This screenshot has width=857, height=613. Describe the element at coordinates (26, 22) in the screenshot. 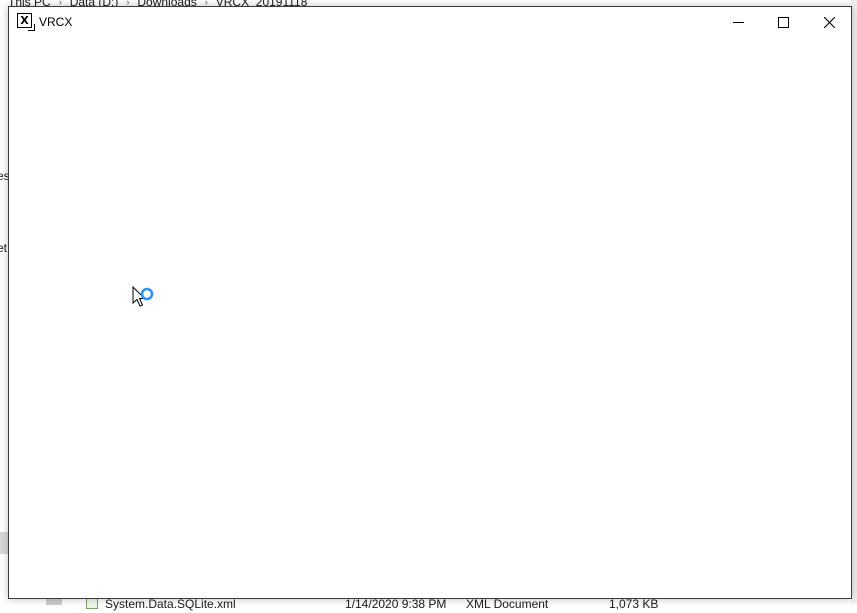

I see `vrcx-app-icon: X` at that location.